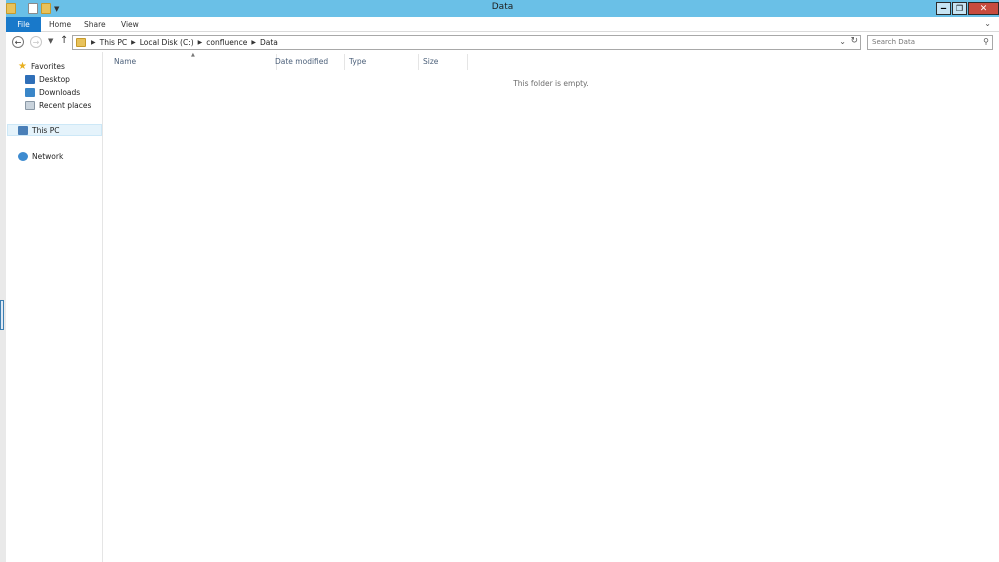 This screenshot has height=562, width=999. What do you see at coordinates (46, 130) in the screenshot?
I see `nav-this-pc-label: This PC` at bounding box center [46, 130].